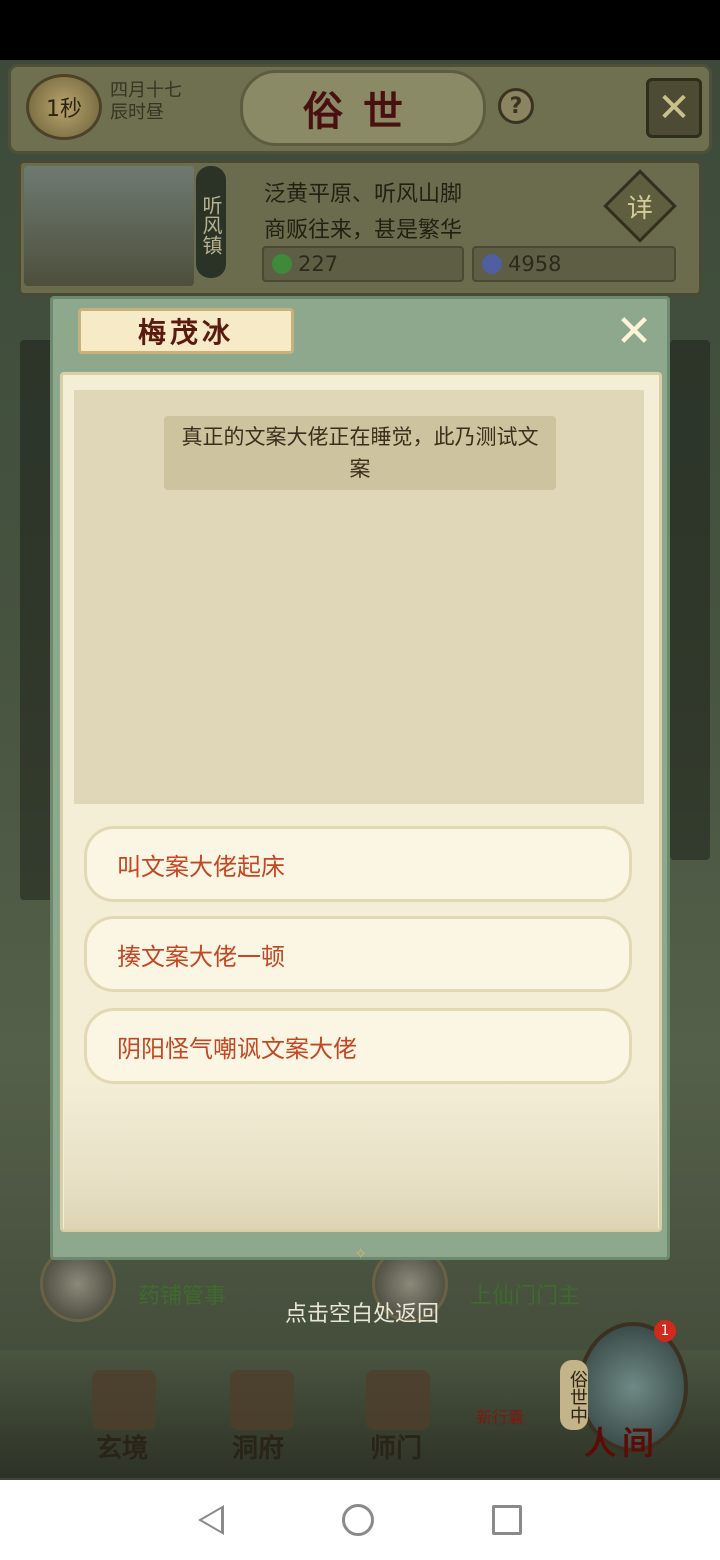 This screenshot has height=1560, width=720. I want to click on timer-badge: 1秒, so click(64, 107).